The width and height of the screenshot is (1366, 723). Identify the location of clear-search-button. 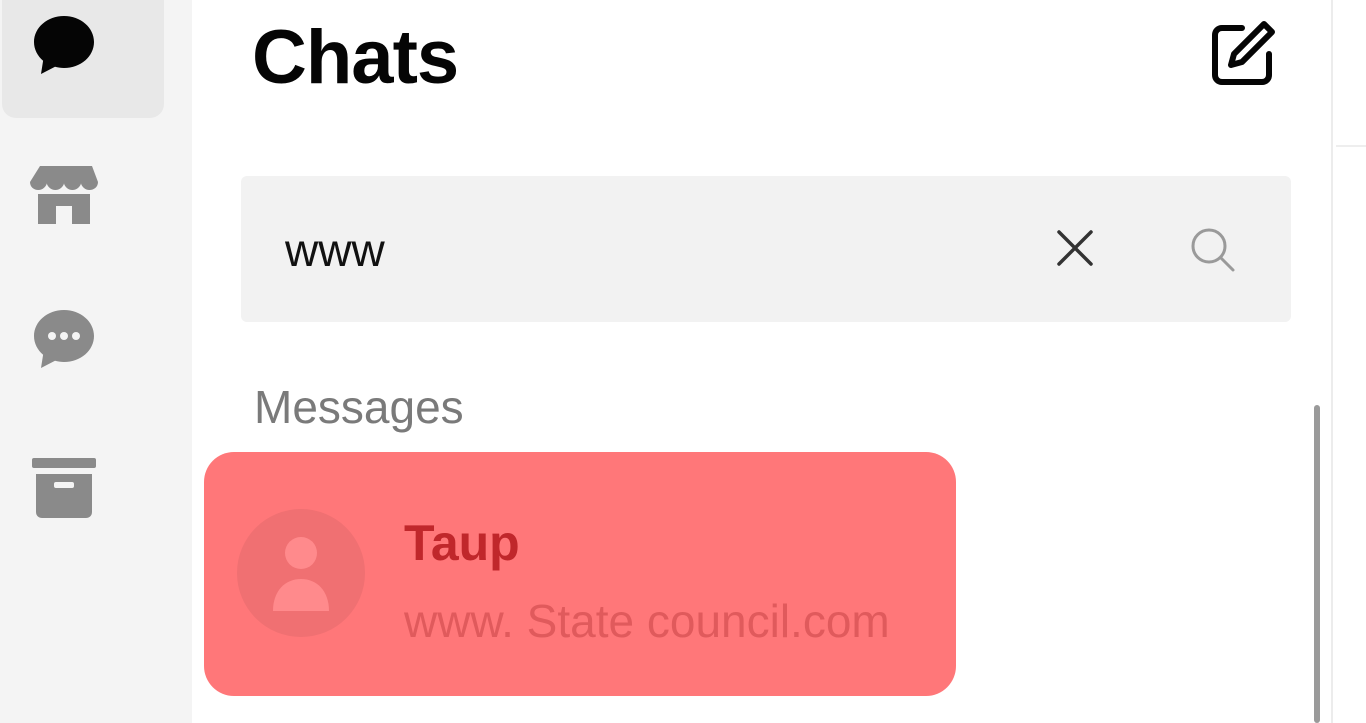
(1075, 248).